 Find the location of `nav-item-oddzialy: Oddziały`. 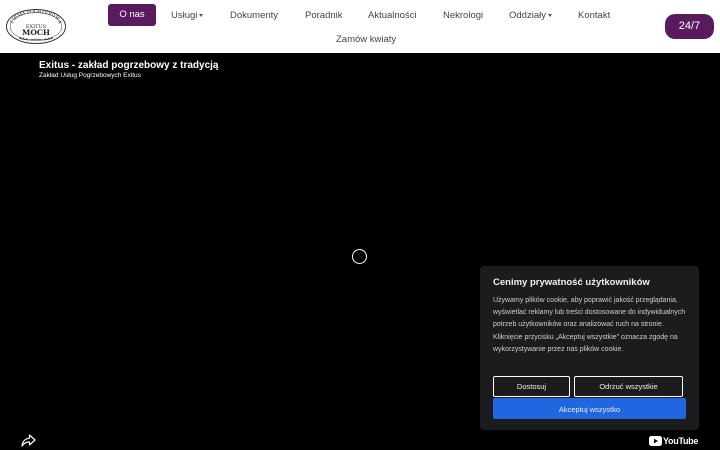

nav-item-oddzialy: Oddziały is located at coordinates (530, 15).